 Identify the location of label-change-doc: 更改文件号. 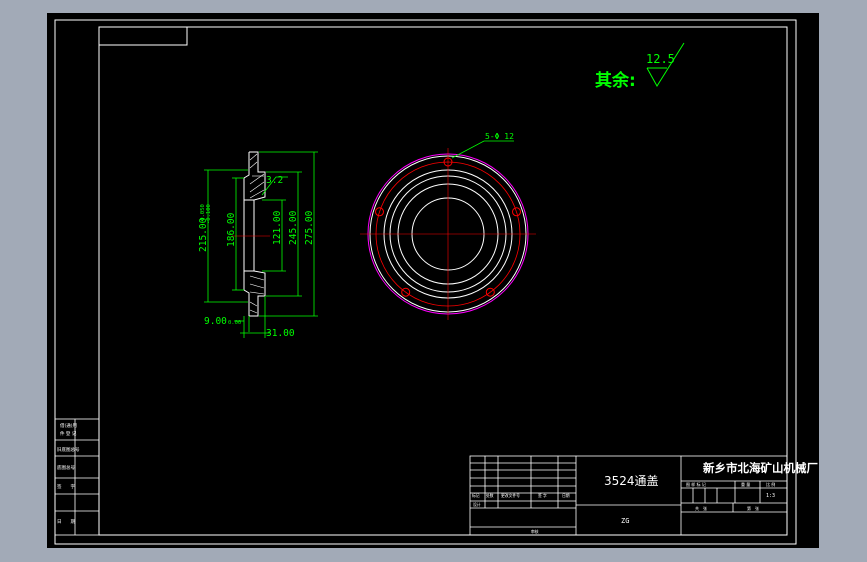
(510, 495).